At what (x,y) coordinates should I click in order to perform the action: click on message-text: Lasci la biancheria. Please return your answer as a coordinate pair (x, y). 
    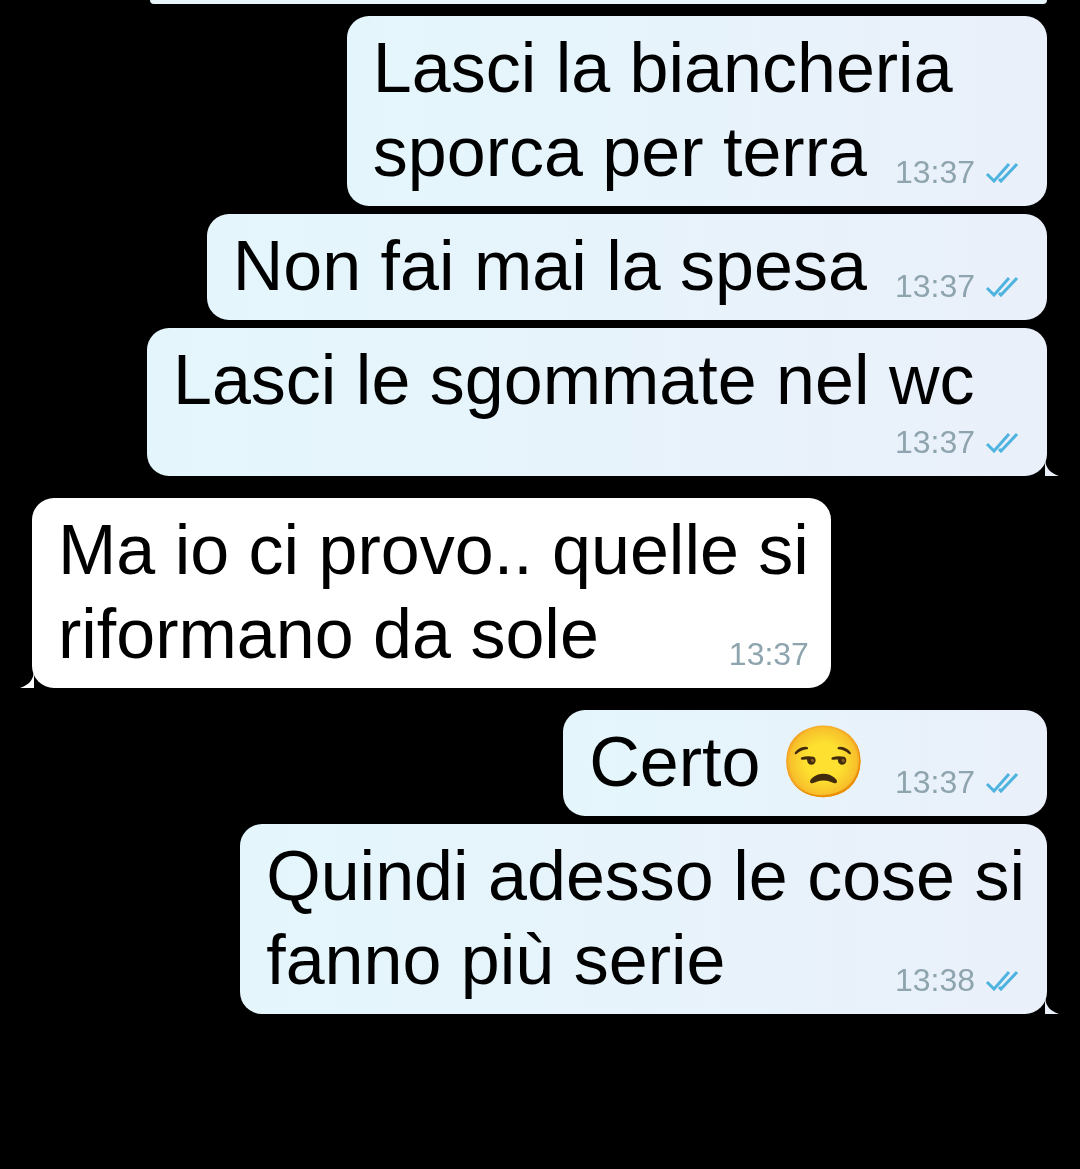
    Looking at the image, I should click on (662, 68).